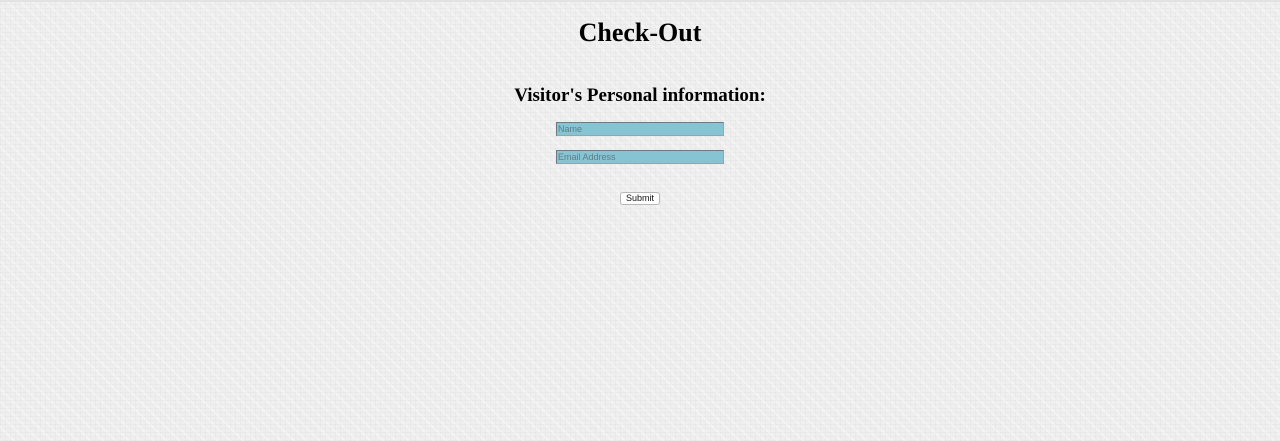 Image resolution: width=1280 pixels, height=441 pixels. Describe the element at coordinates (640, 129) in the screenshot. I see `name-input` at that location.